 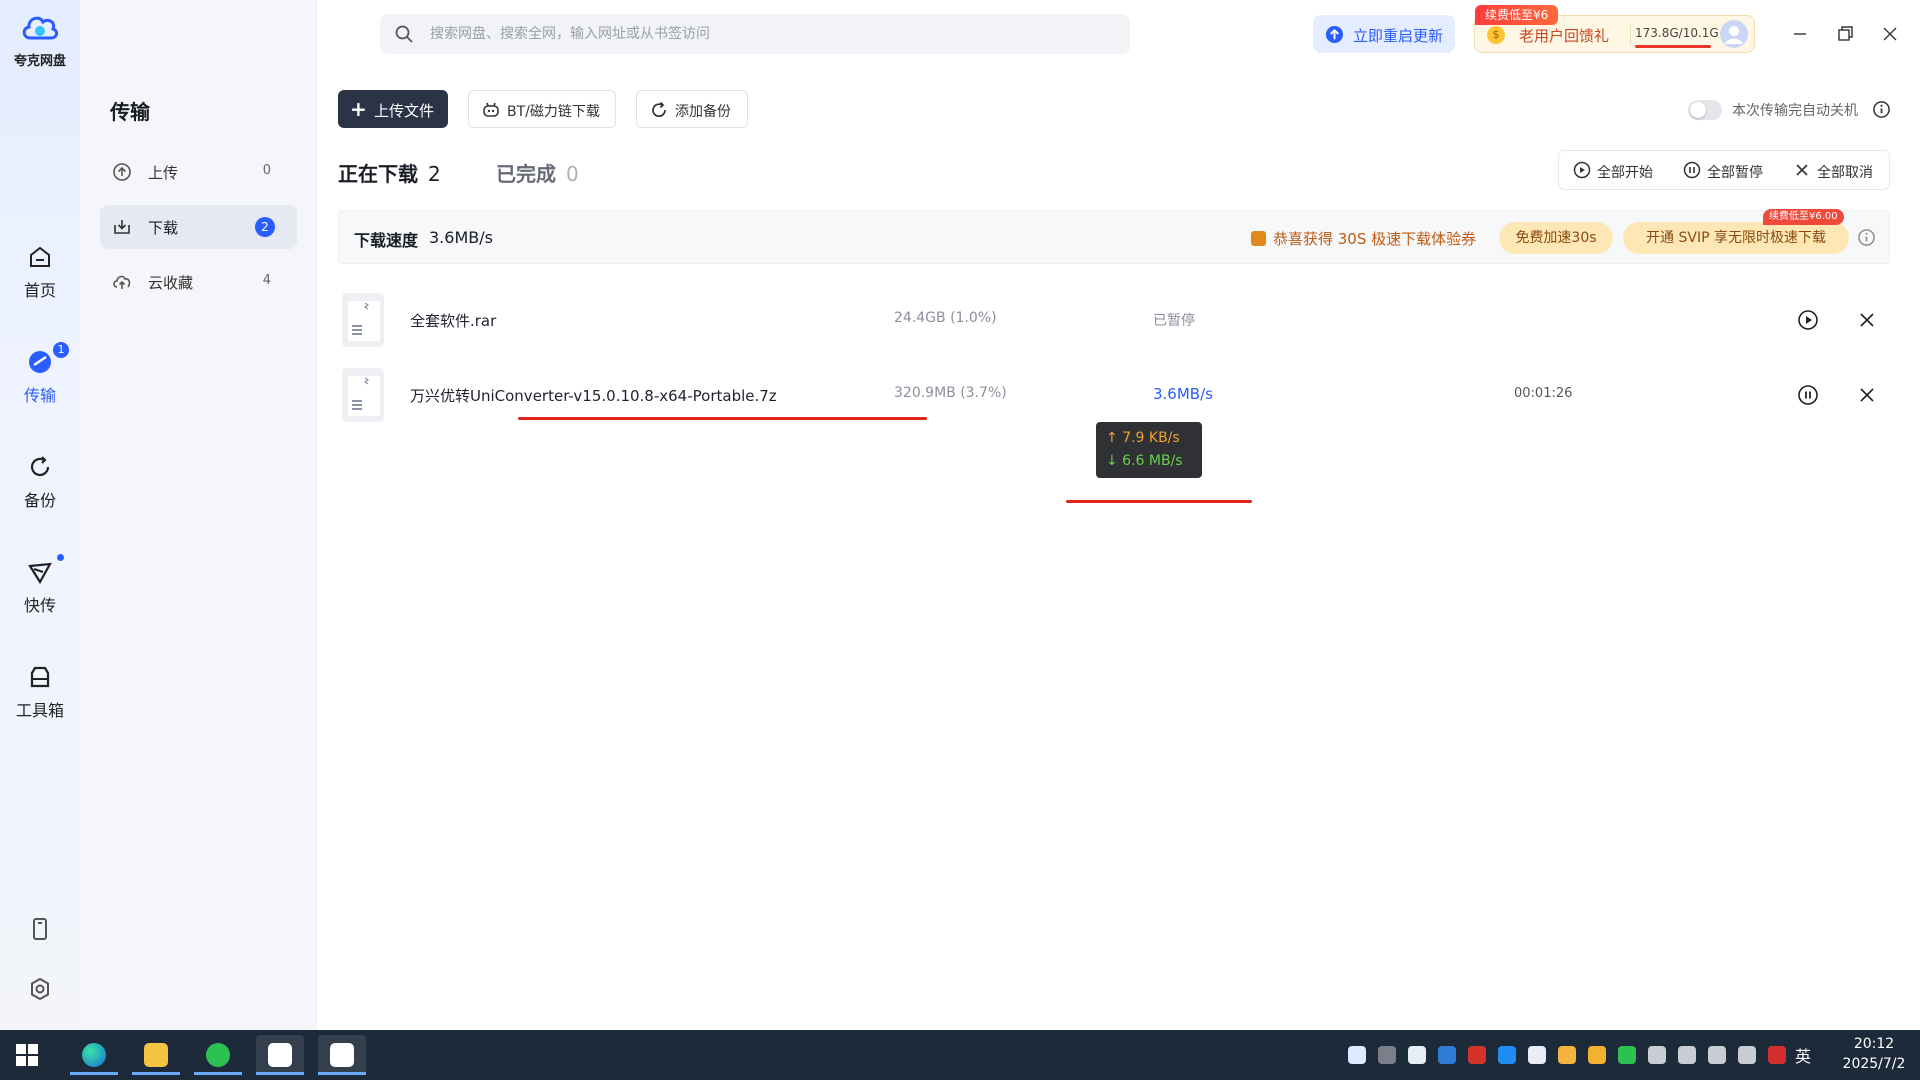 I want to click on rail-item-transfer: 1 传输, so click(x=40, y=374).